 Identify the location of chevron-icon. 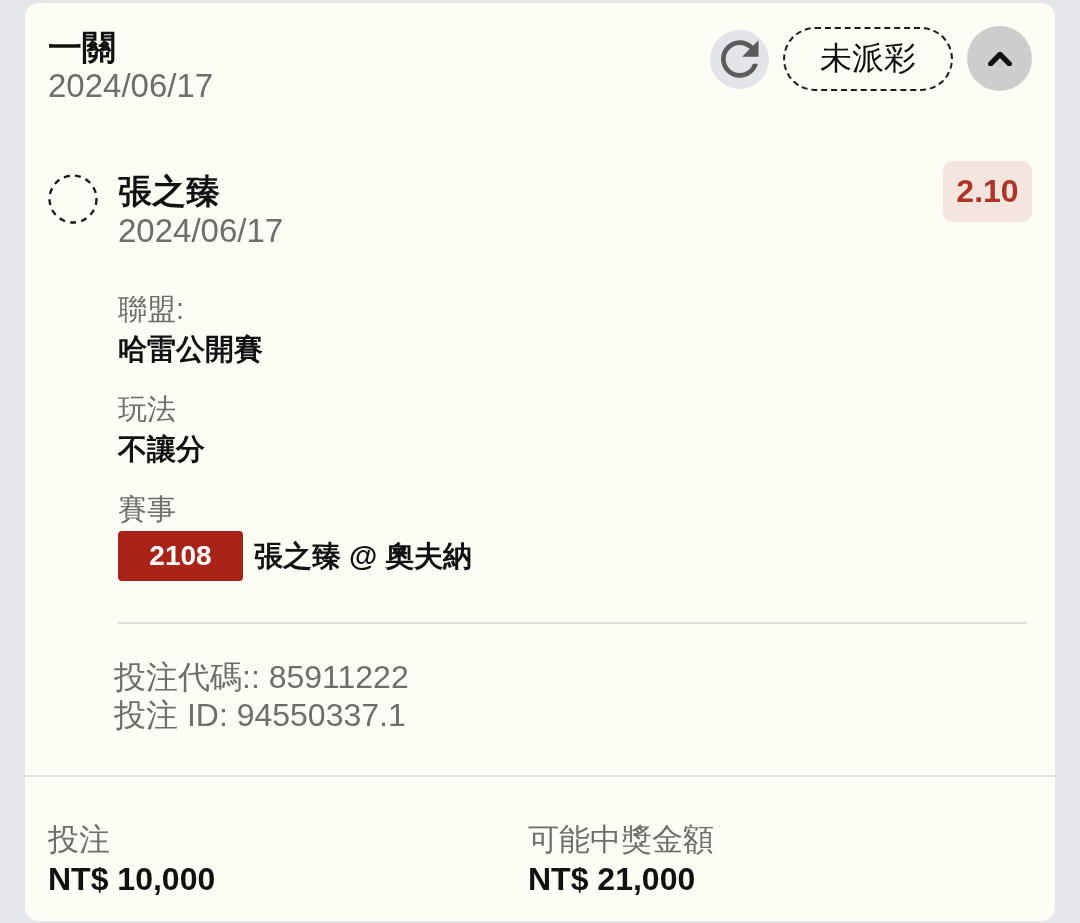
(999, 58).